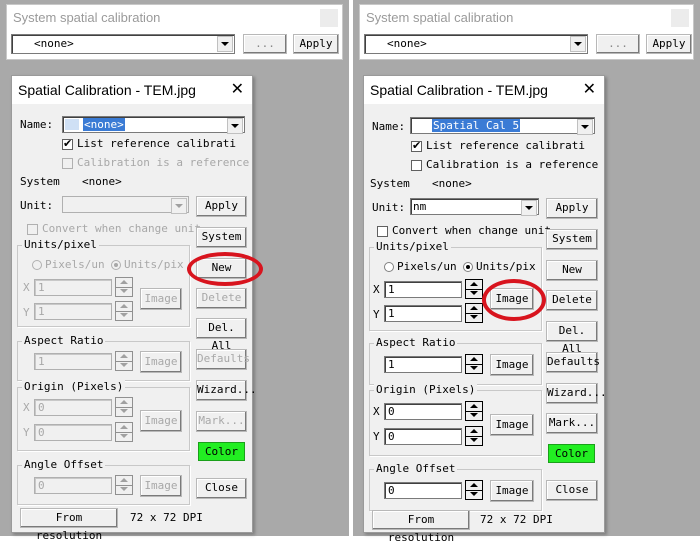 This screenshot has height=547, width=700. What do you see at coordinates (427, 266) in the screenshot?
I see `pixels-per-unit-label: Pixels/un` at bounding box center [427, 266].